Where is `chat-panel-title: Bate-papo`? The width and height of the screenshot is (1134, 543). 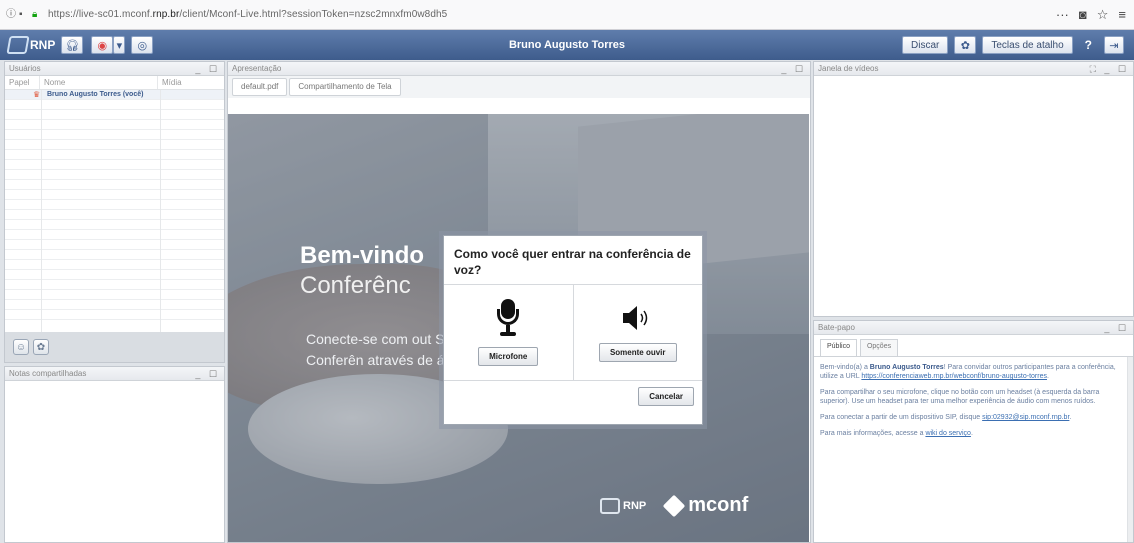 chat-panel-title: Bate-papo is located at coordinates (836, 327).